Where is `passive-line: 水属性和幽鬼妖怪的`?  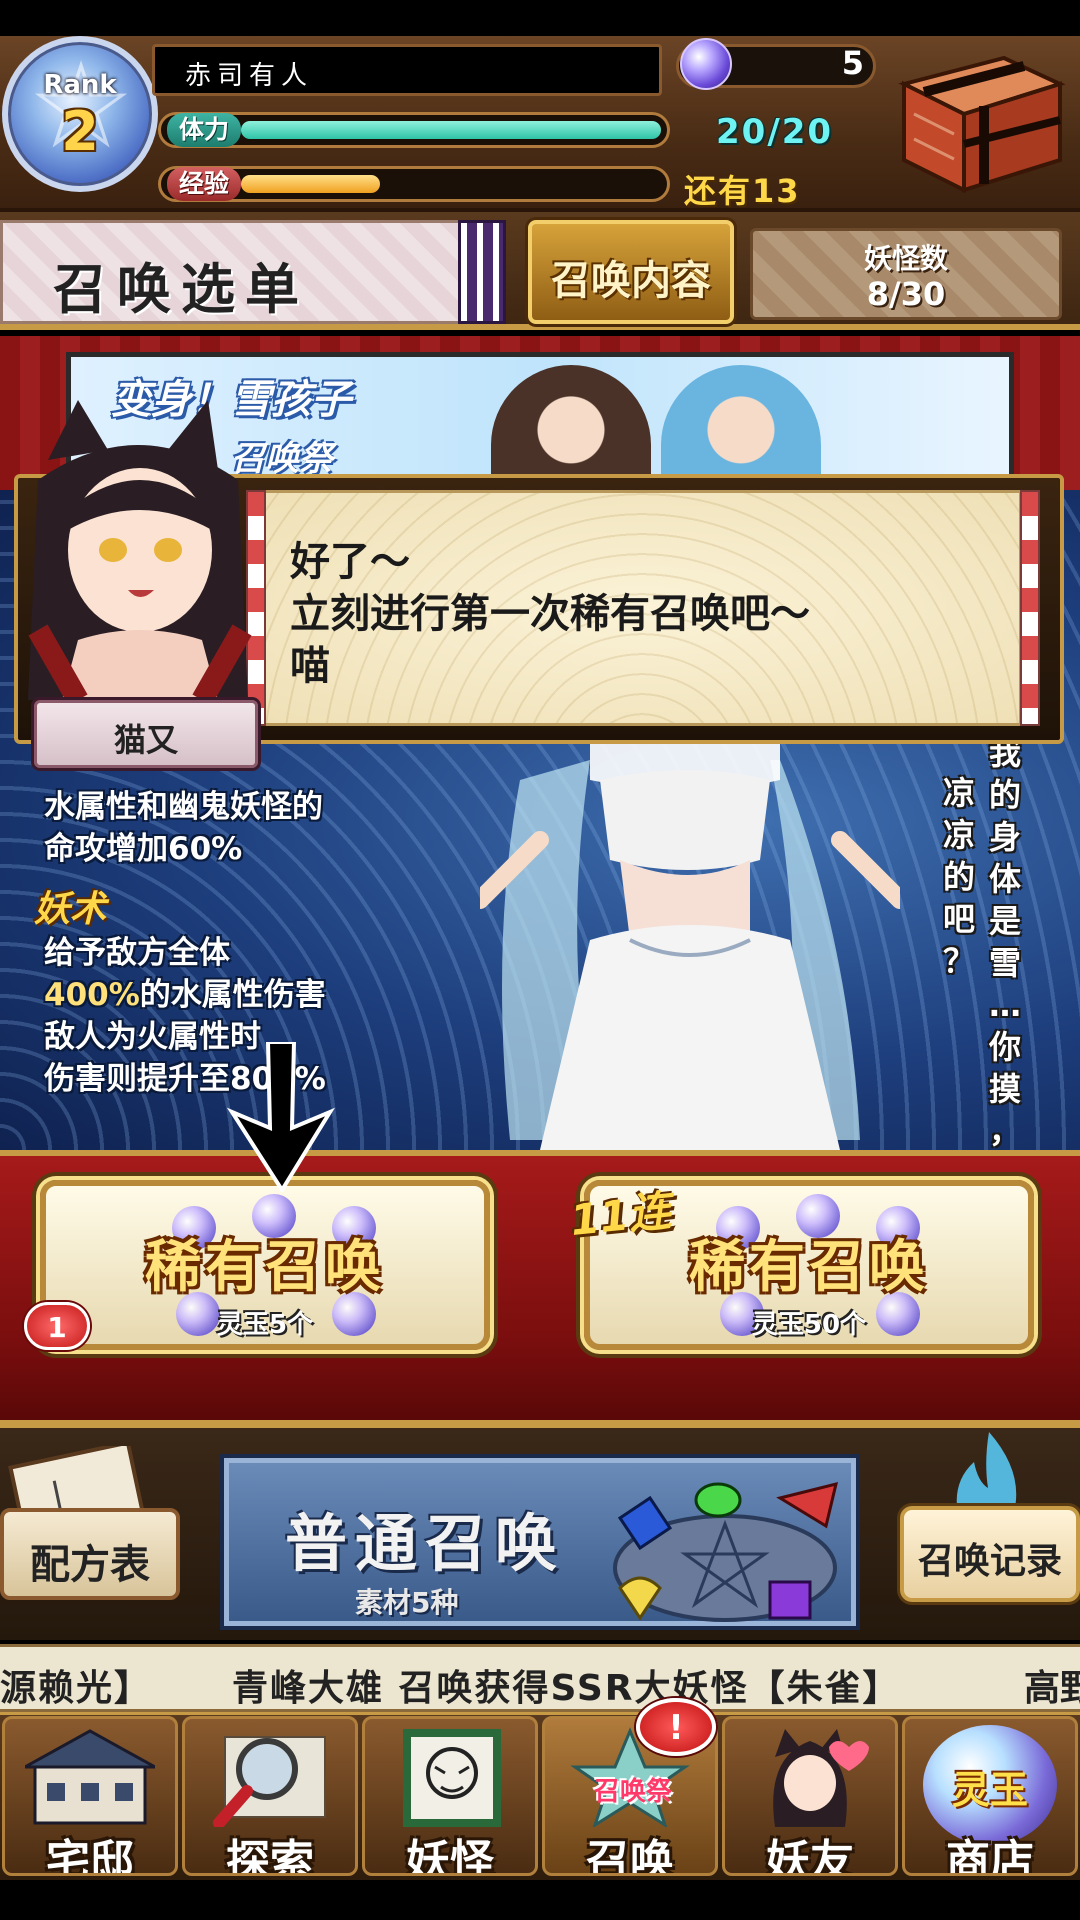 passive-line: 水属性和幽鬼妖怪的 is located at coordinates (183, 807).